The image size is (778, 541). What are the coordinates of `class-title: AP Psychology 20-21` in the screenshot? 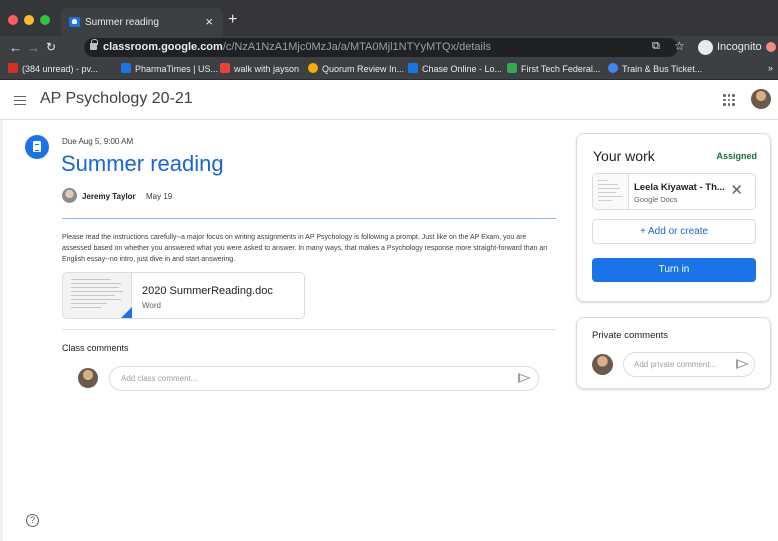 It's located at (116, 99).